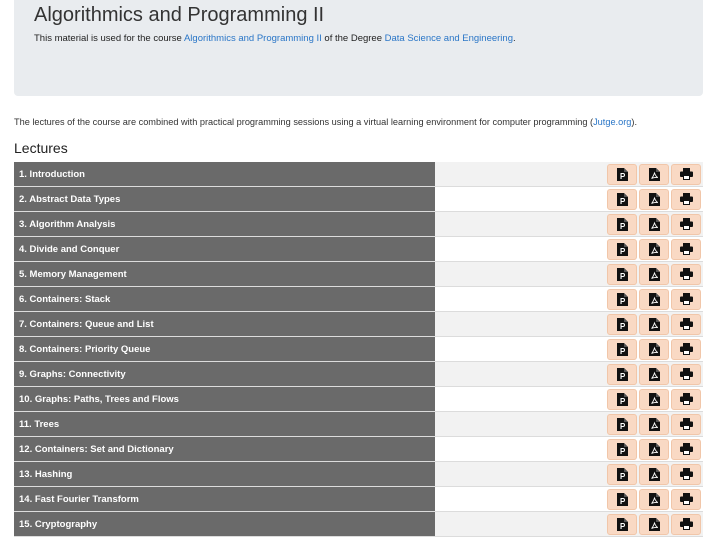 The height and width of the screenshot is (540, 720). Describe the element at coordinates (225, 349) in the screenshot. I see `lecture-title: 8. Containers: Priority Queue` at that location.